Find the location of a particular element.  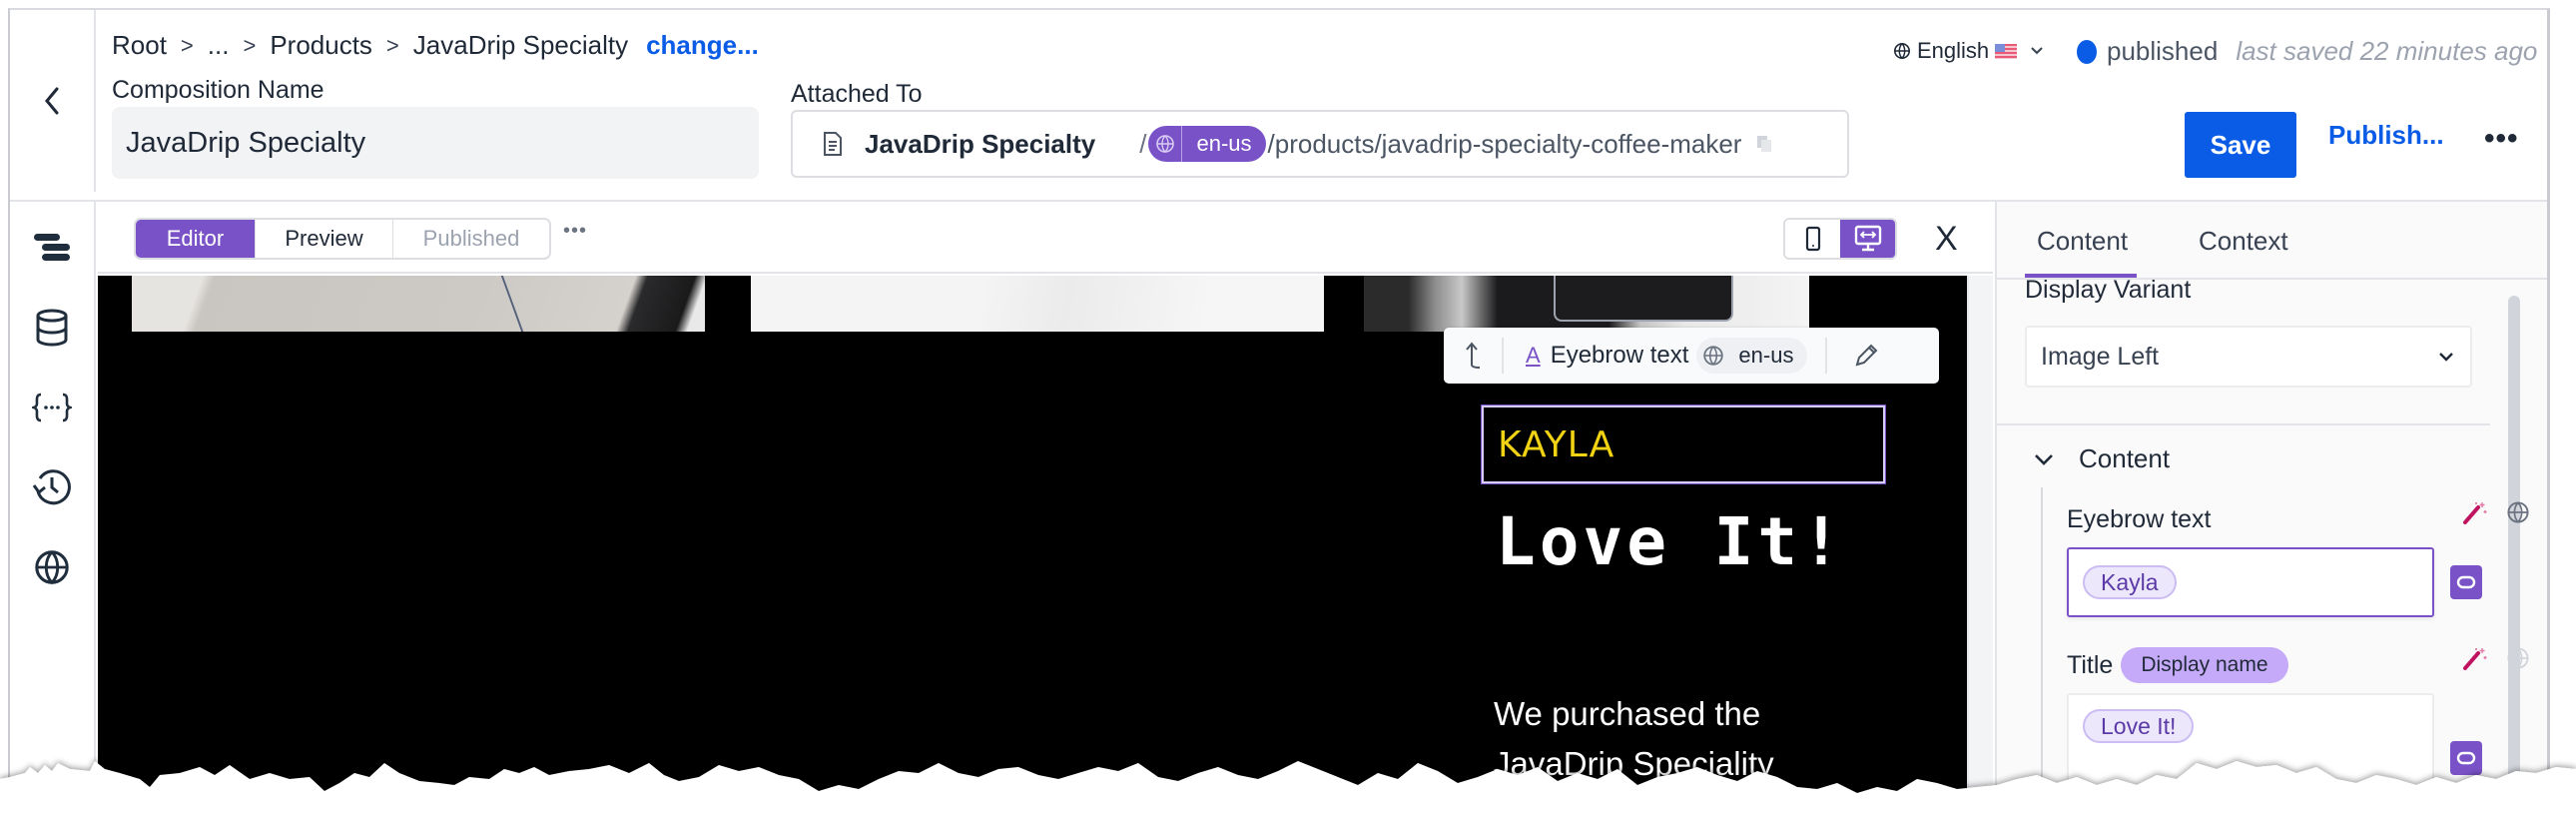

history-icon is located at coordinates (51, 487).